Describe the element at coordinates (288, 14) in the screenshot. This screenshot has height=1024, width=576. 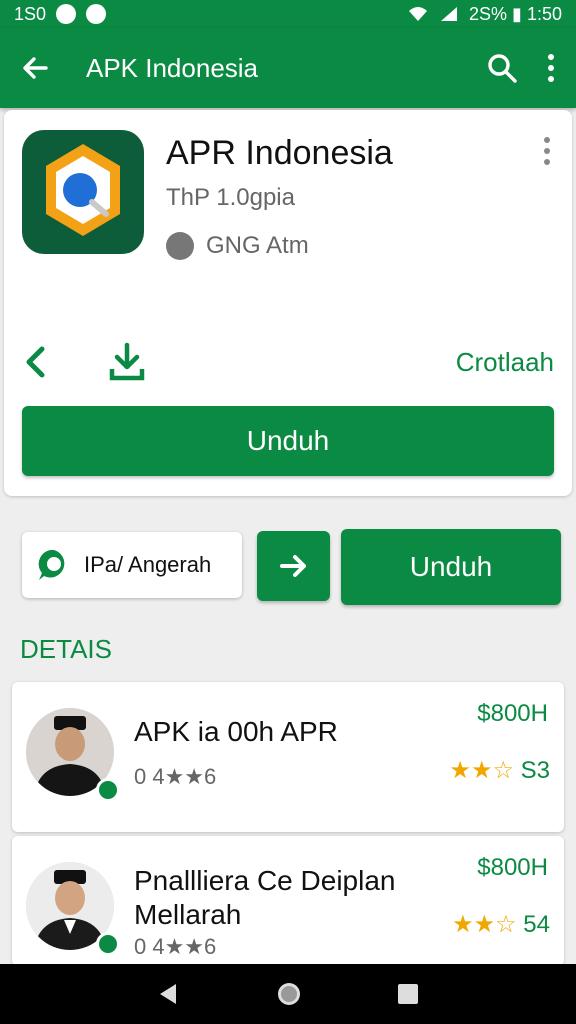
I see `status-bar: 1S0 2S% ▮ 1:50` at that location.